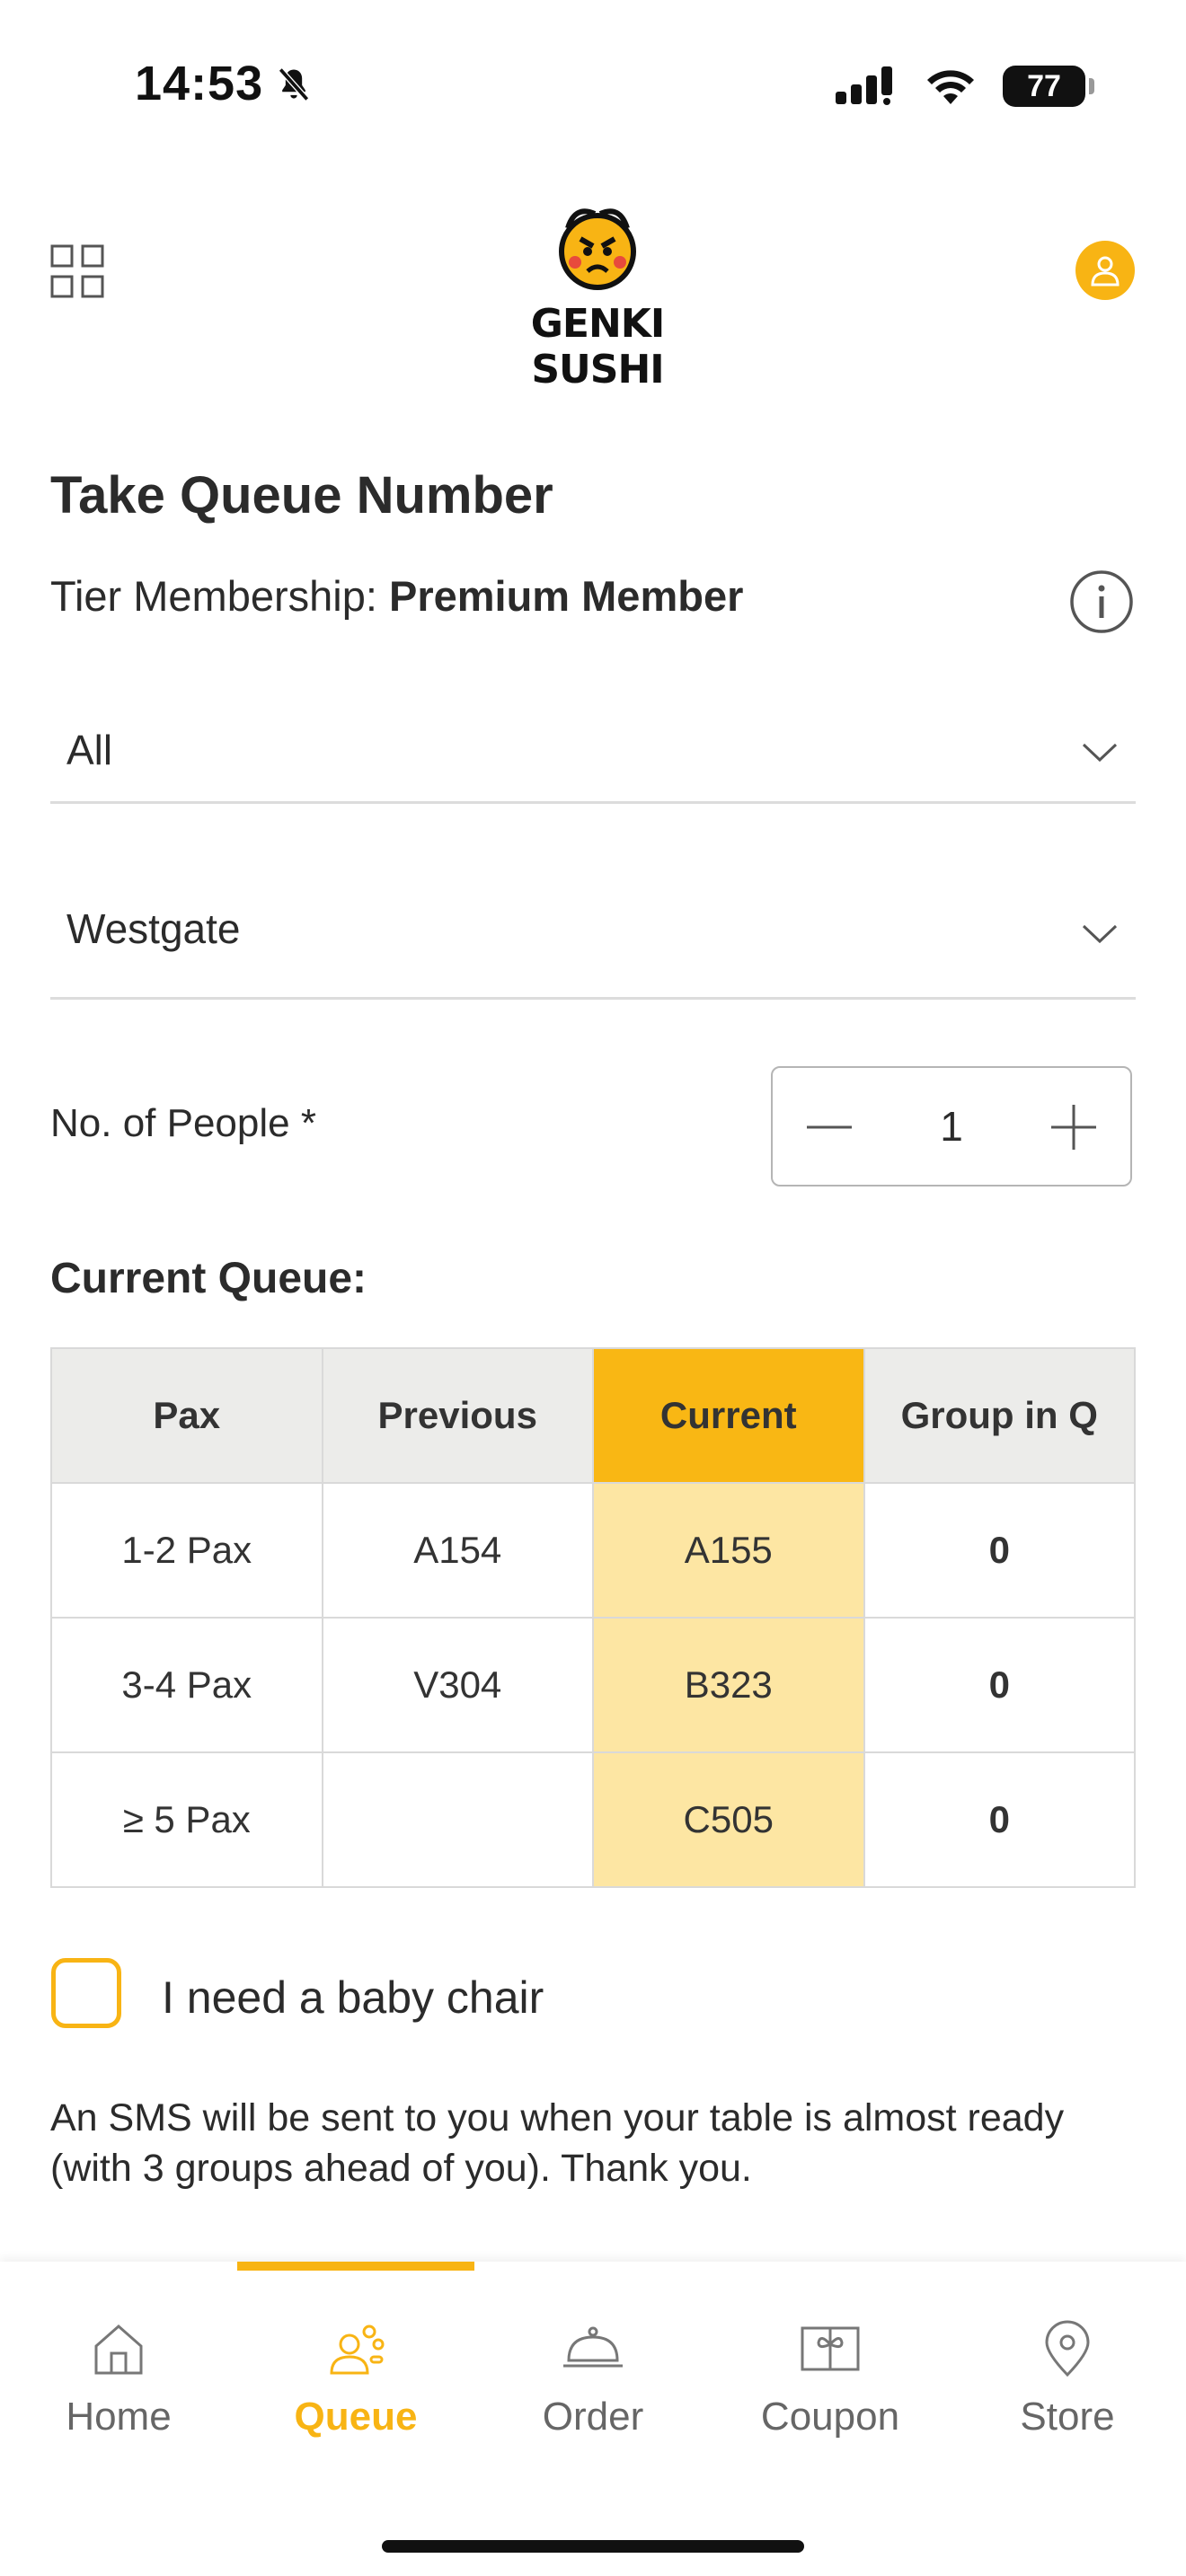 The height and width of the screenshot is (2576, 1186). I want to click on cellular-signal-icon, so click(864, 85).